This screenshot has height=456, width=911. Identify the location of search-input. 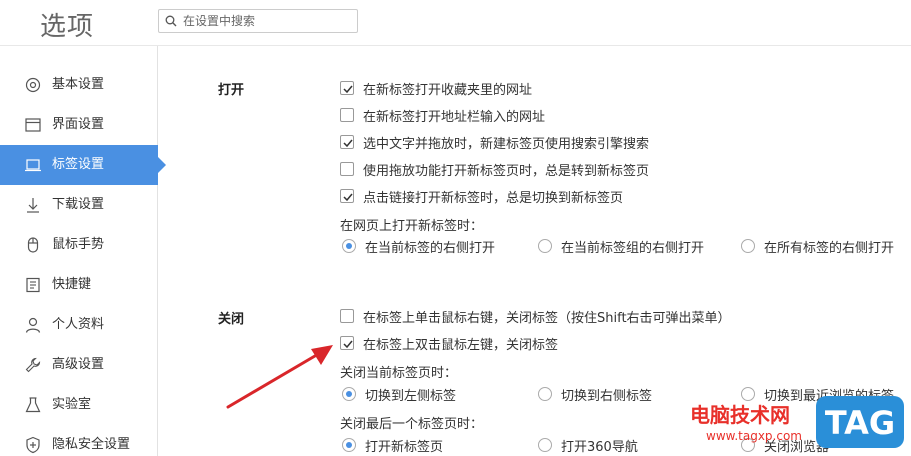
(269, 21).